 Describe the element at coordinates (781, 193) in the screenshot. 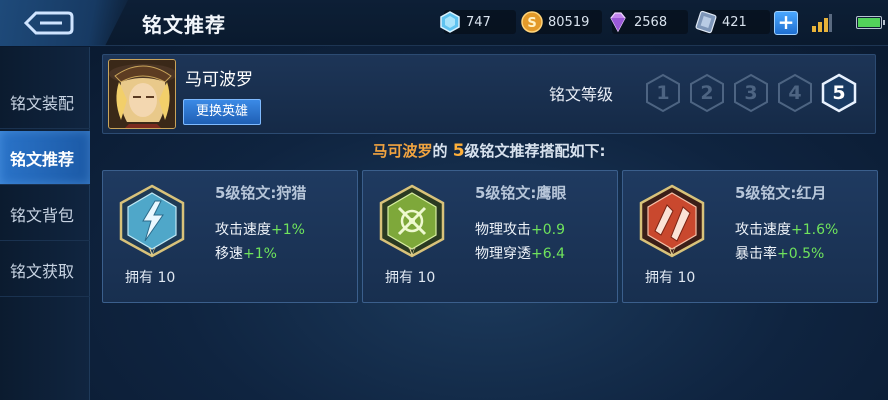

I see `rune-title: 5级铭文:红月` at that location.